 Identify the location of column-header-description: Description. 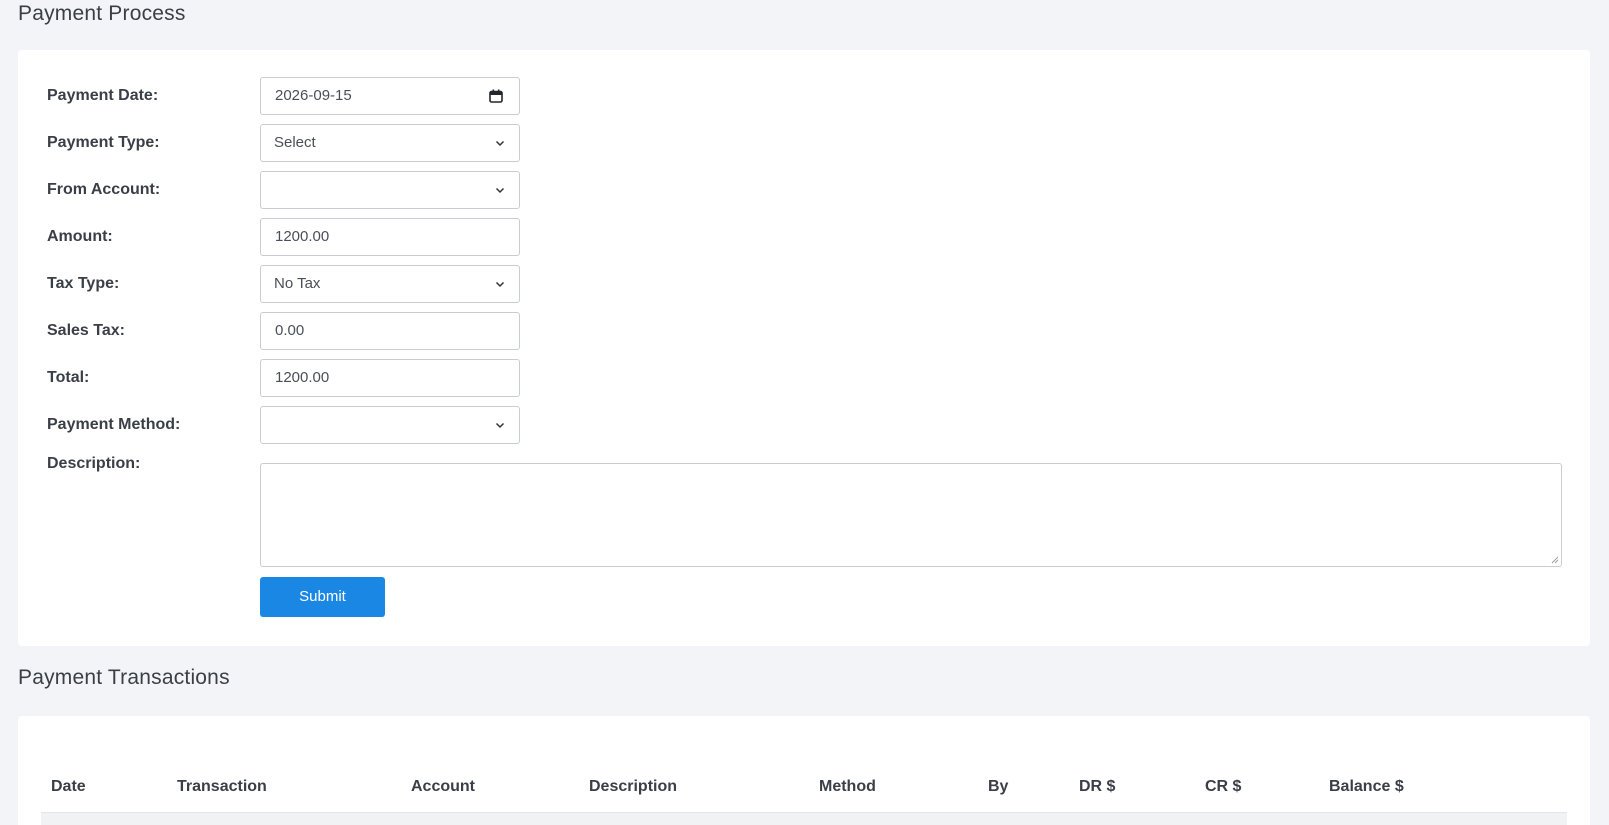
(633, 787).